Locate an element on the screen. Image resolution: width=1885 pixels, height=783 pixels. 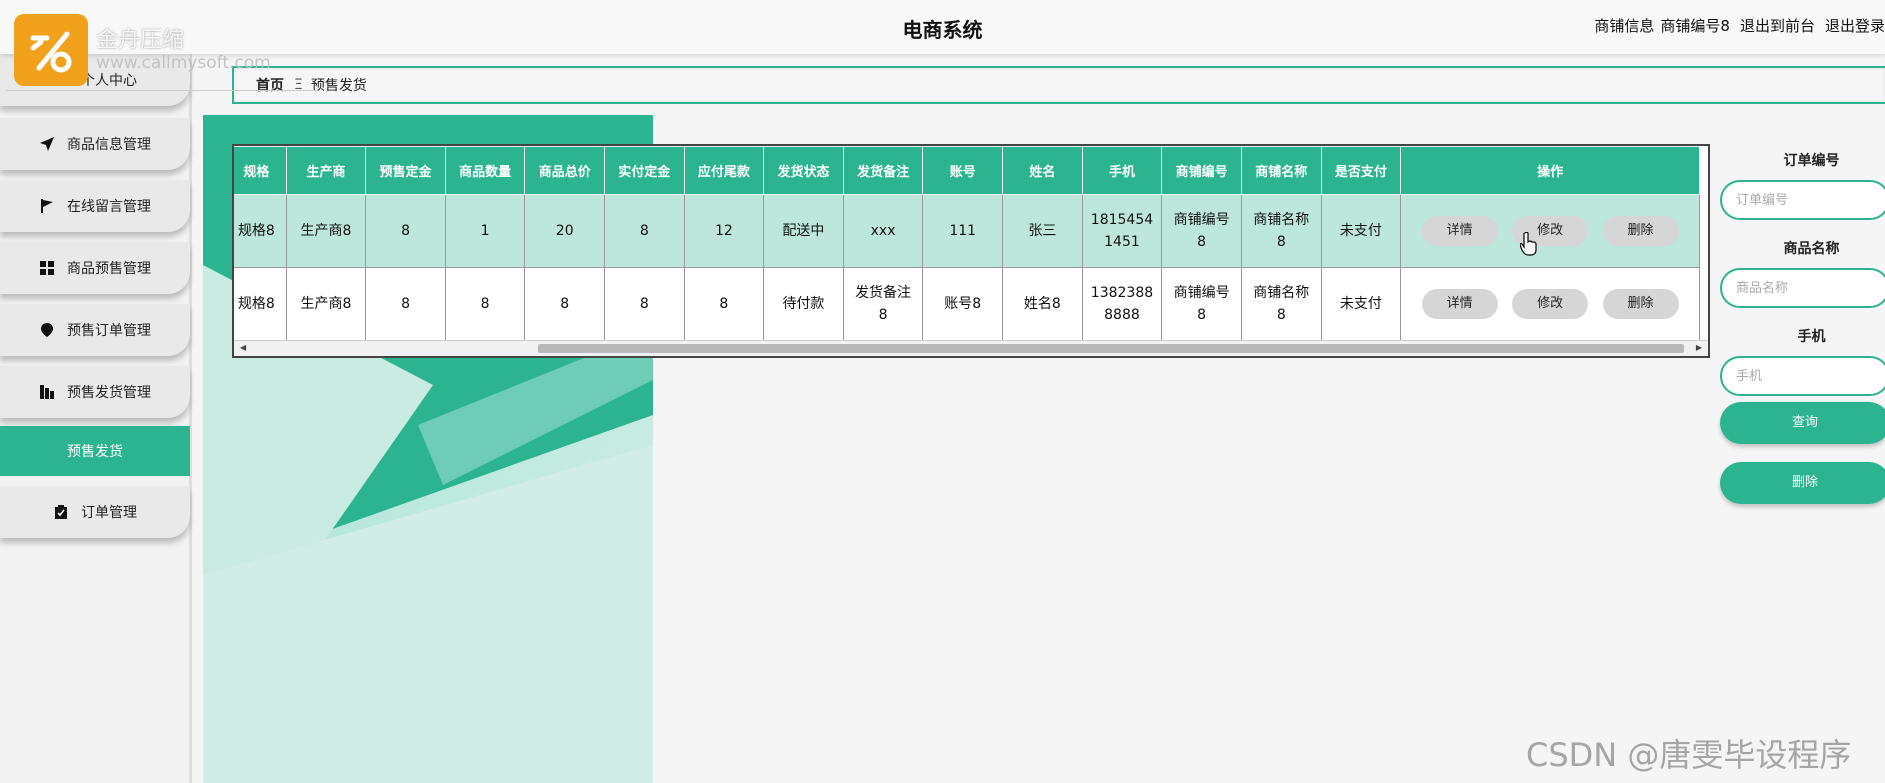
column-header: 姓名 is located at coordinates (1042, 170).